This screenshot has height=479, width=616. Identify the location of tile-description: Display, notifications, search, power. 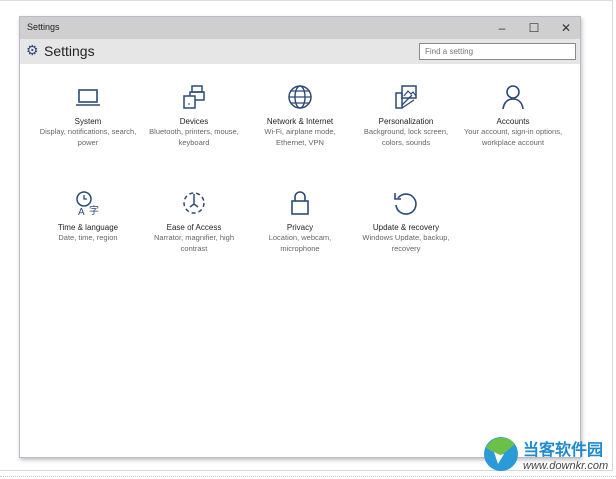
(88, 137).